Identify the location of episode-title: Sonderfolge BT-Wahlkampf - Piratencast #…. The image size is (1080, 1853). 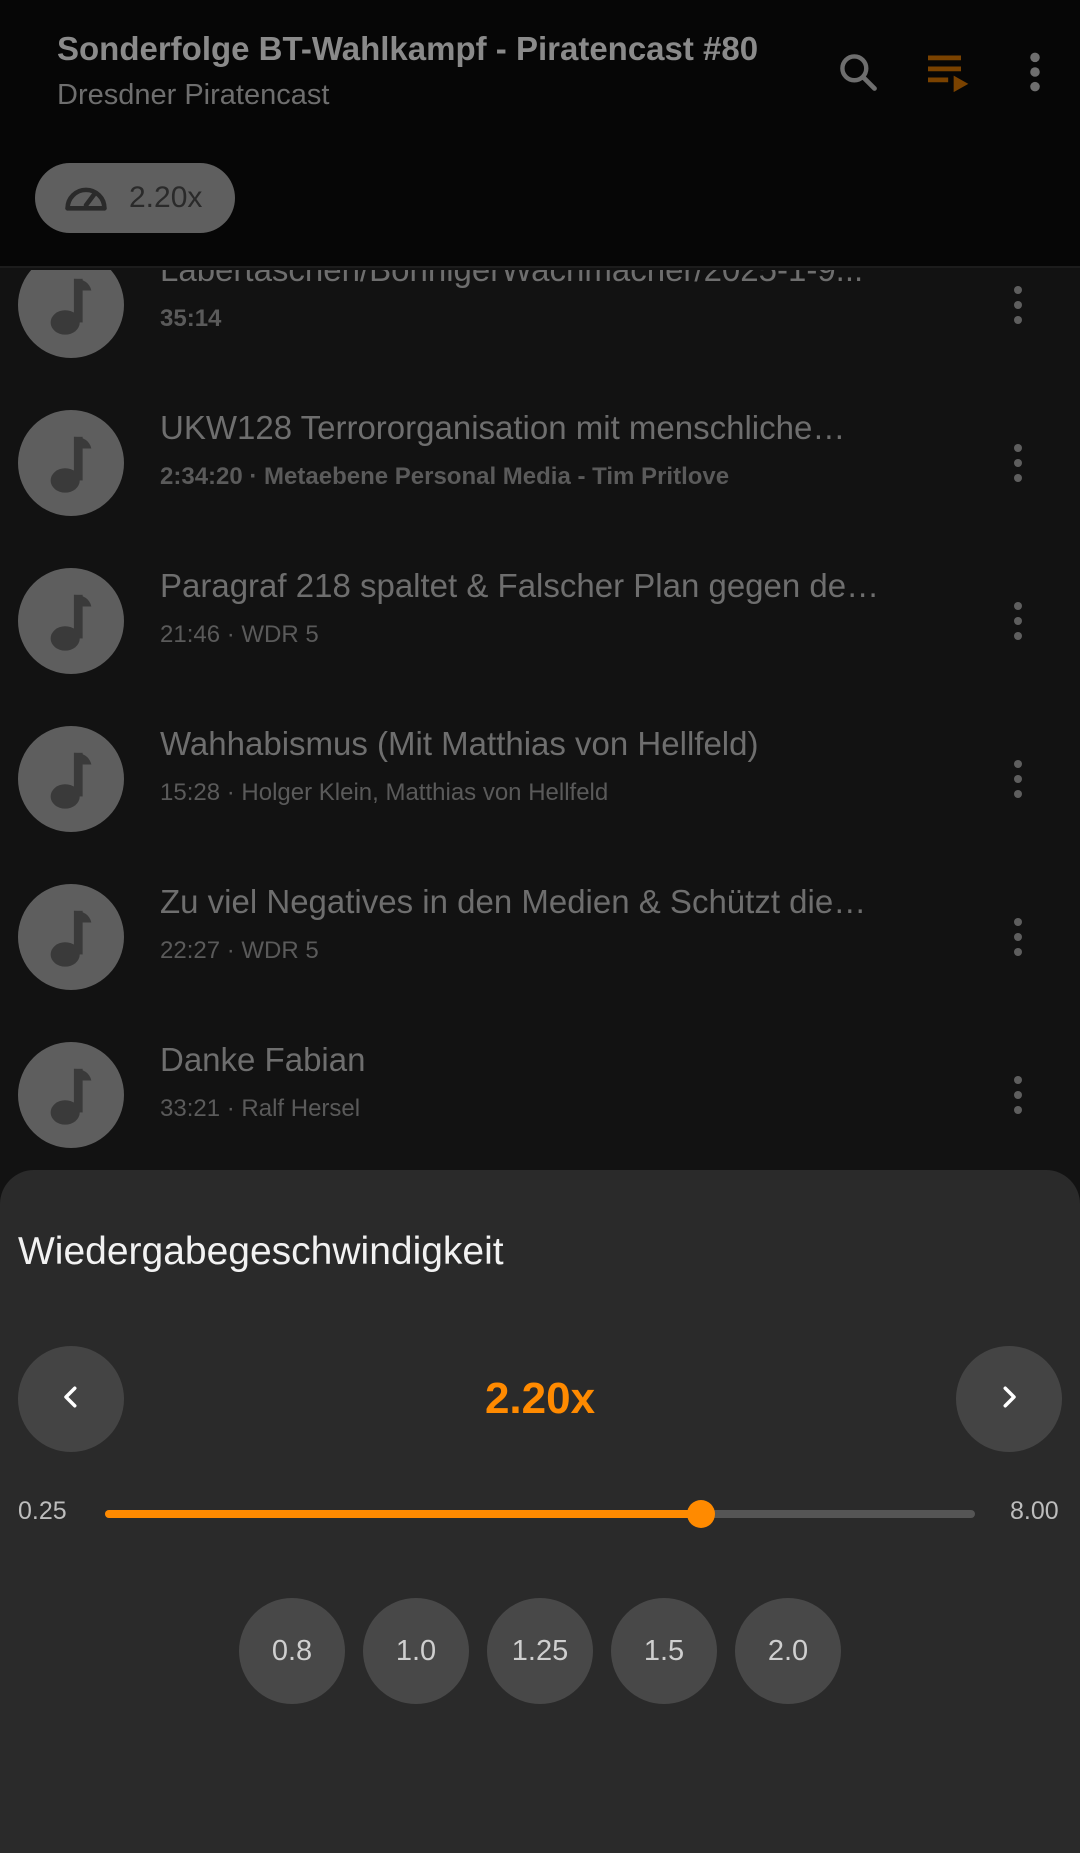
(408, 48).